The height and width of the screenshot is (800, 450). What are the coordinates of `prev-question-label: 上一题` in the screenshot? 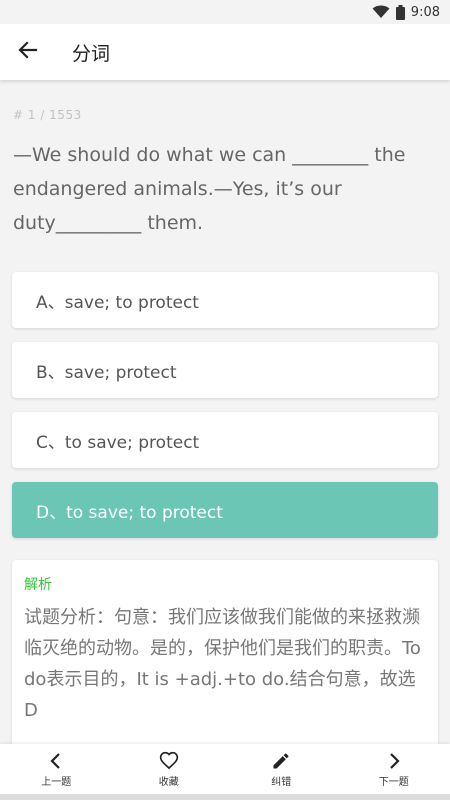 It's located at (56, 782).